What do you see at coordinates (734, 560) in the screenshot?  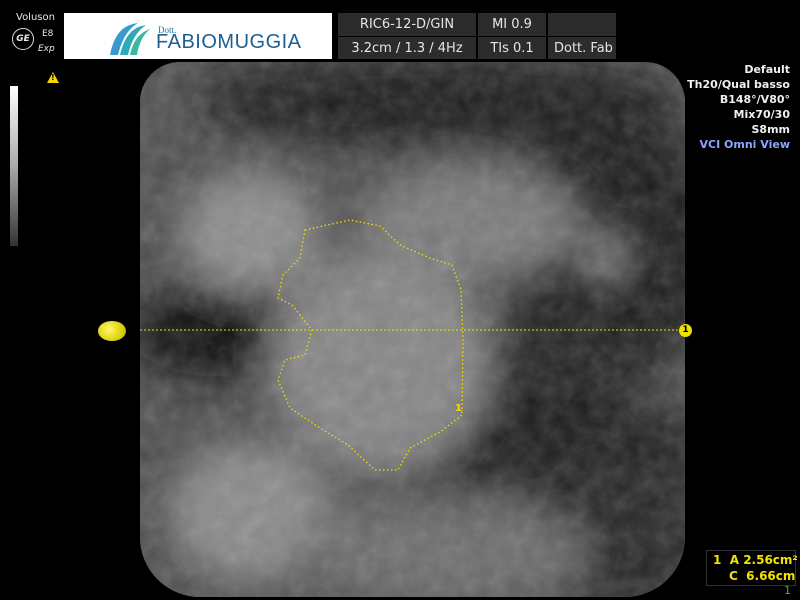 I see `area-label: A` at bounding box center [734, 560].